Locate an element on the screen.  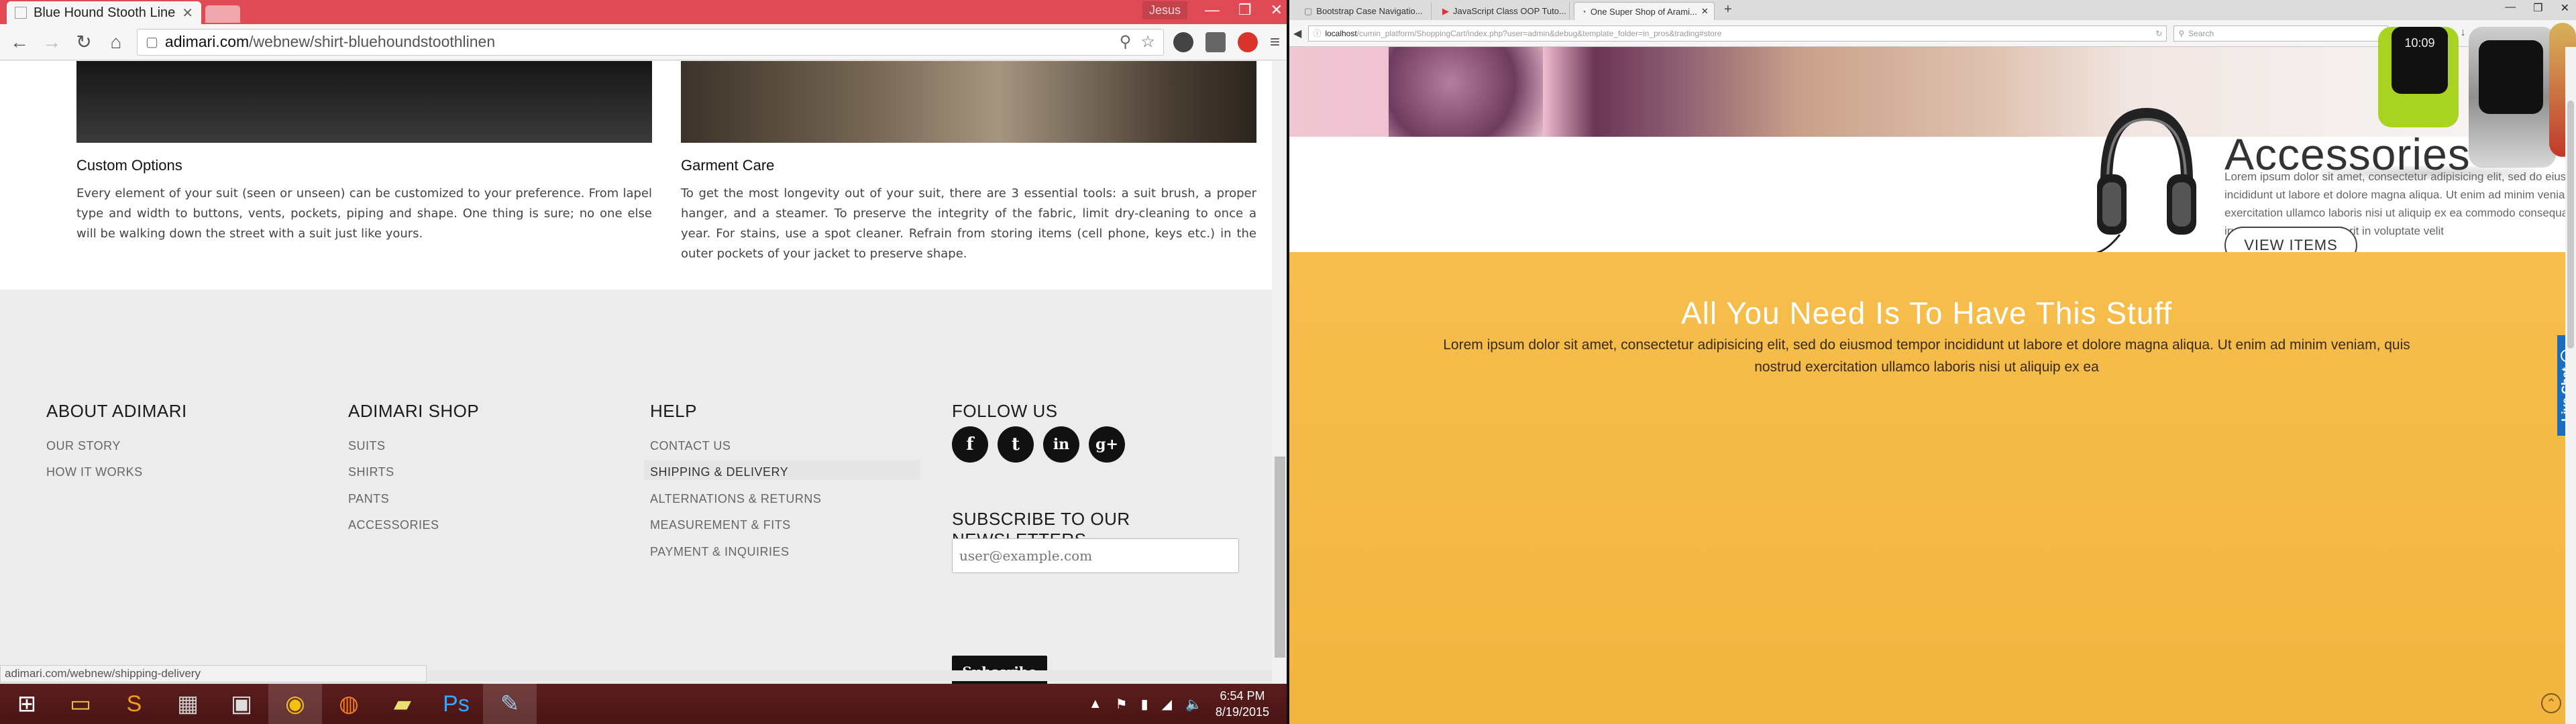
chrome-icon: ◉ is located at coordinates (295, 704).